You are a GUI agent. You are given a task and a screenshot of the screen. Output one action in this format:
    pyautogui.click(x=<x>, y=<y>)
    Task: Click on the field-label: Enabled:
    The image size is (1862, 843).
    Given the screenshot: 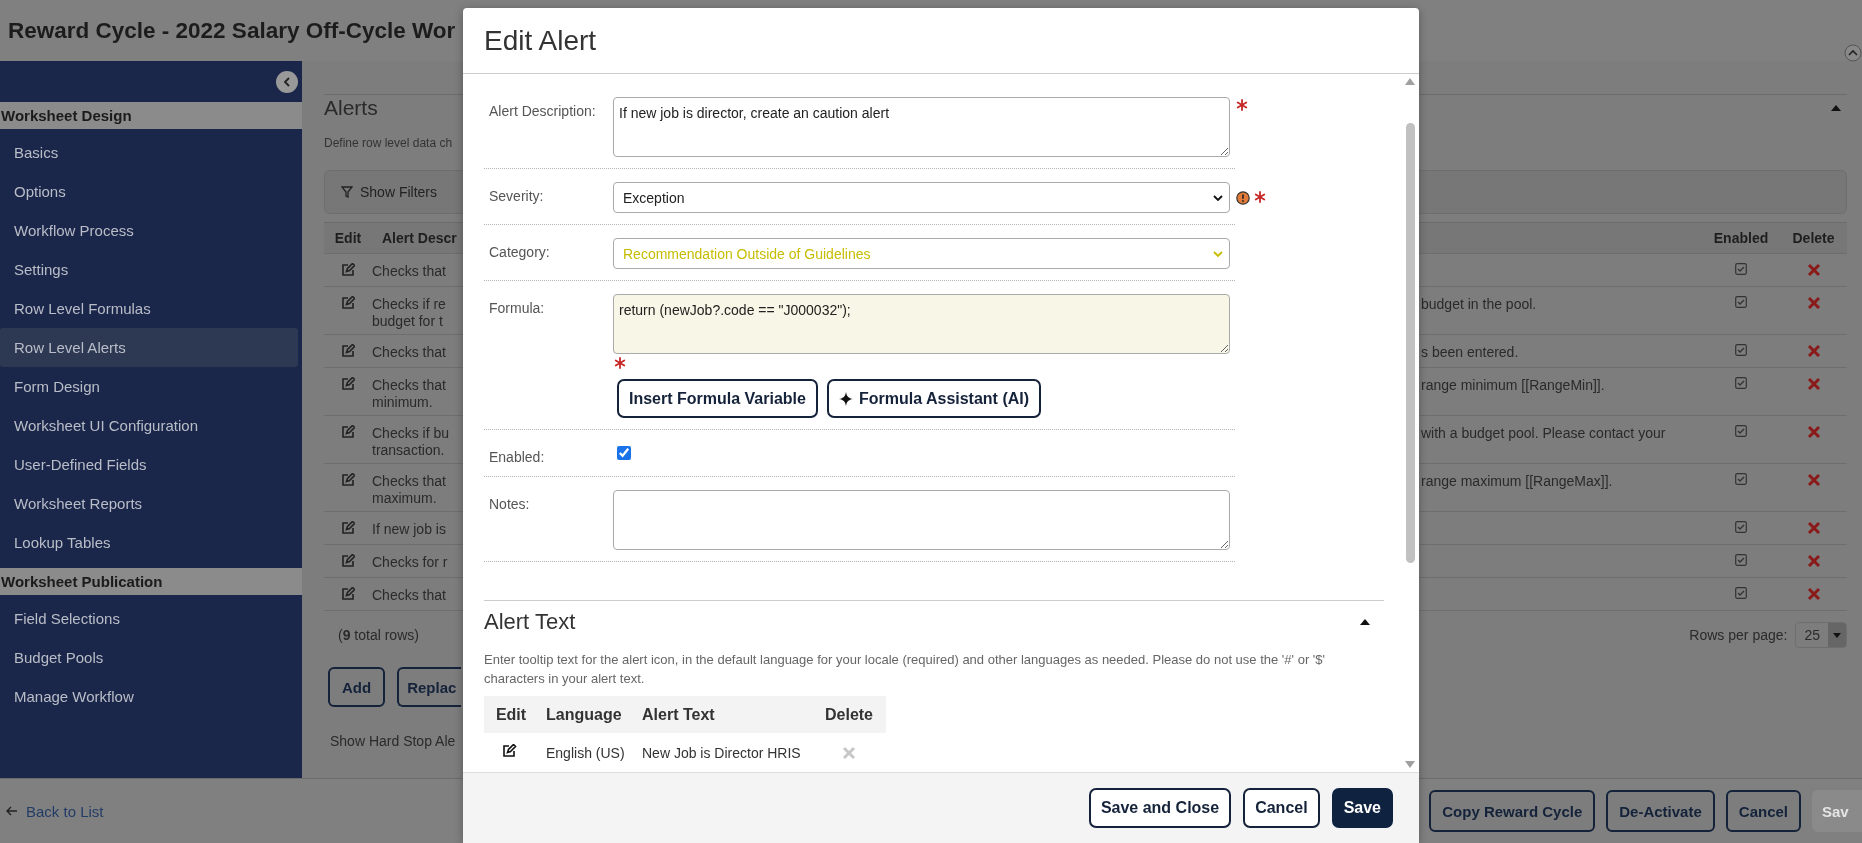 What is the action you would take?
    pyautogui.click(x=517, y=456)
    